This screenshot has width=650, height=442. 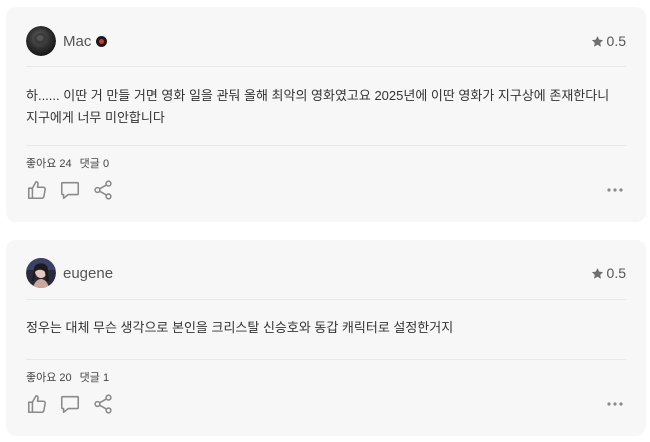 I want to click on comment-count: 댓글 0, so click(x=94, y=164).